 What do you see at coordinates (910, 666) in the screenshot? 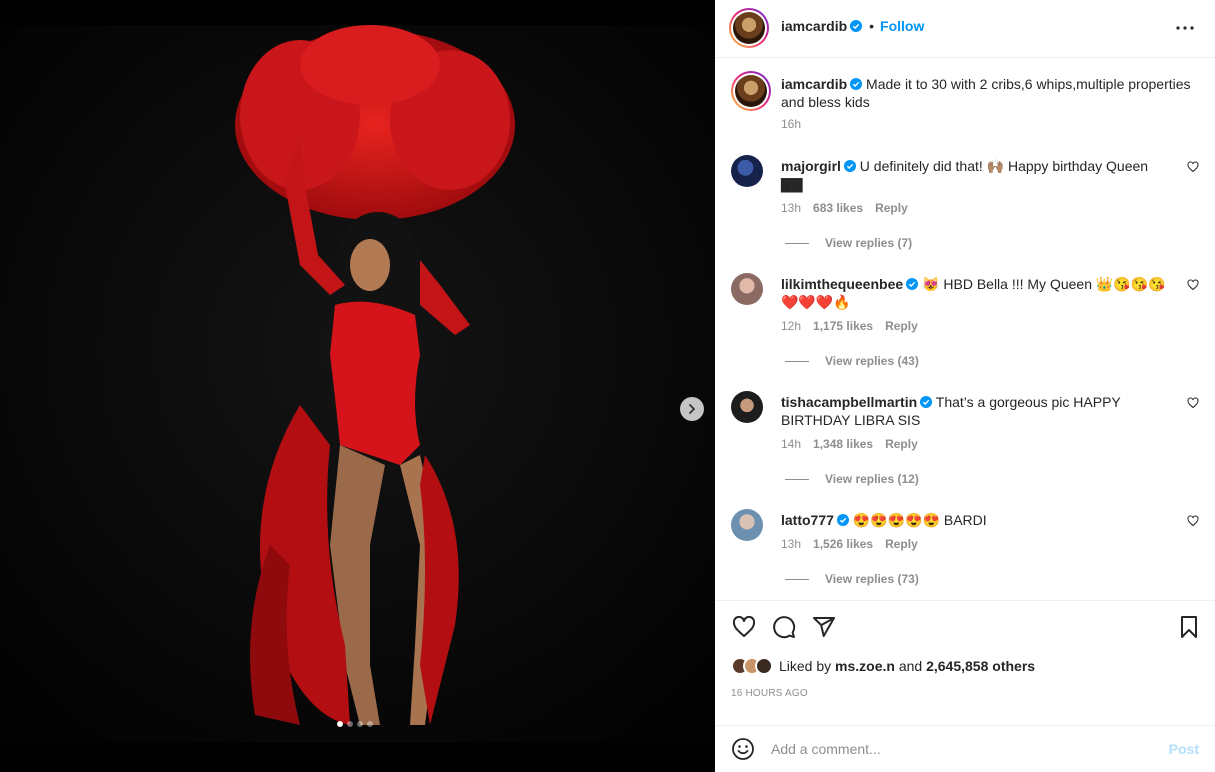
I see `likes-and: and` at bounding box center [910, 666].